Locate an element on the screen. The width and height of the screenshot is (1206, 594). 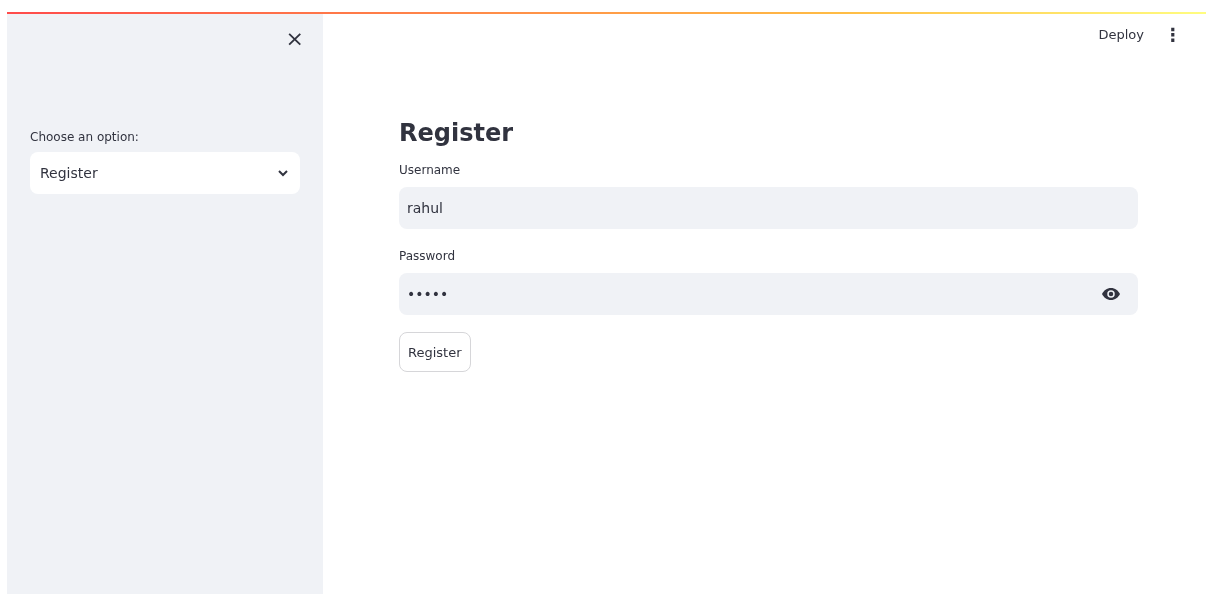
option-select: Register is located at coordinates (165, 173).